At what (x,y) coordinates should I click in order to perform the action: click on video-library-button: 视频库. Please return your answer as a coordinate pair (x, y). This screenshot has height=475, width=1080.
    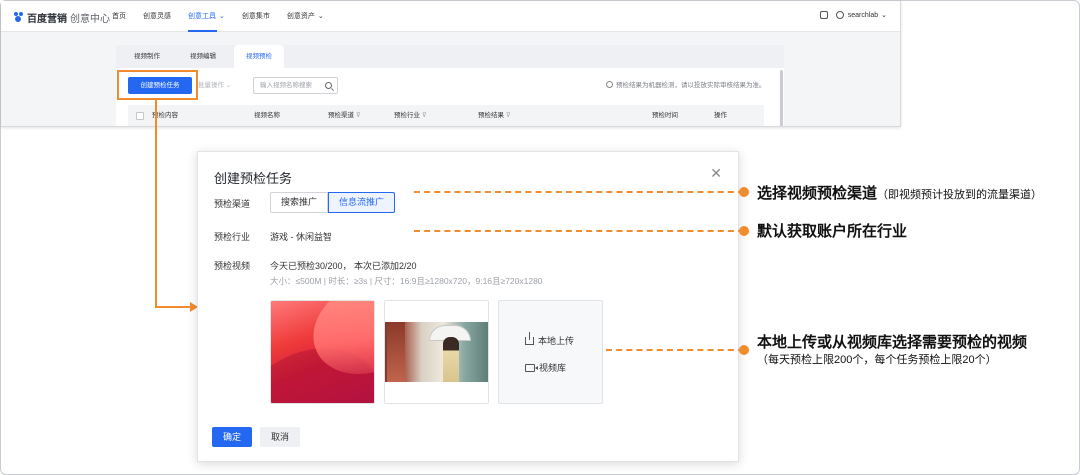
    Looking at the image, I should click on (545, 367).